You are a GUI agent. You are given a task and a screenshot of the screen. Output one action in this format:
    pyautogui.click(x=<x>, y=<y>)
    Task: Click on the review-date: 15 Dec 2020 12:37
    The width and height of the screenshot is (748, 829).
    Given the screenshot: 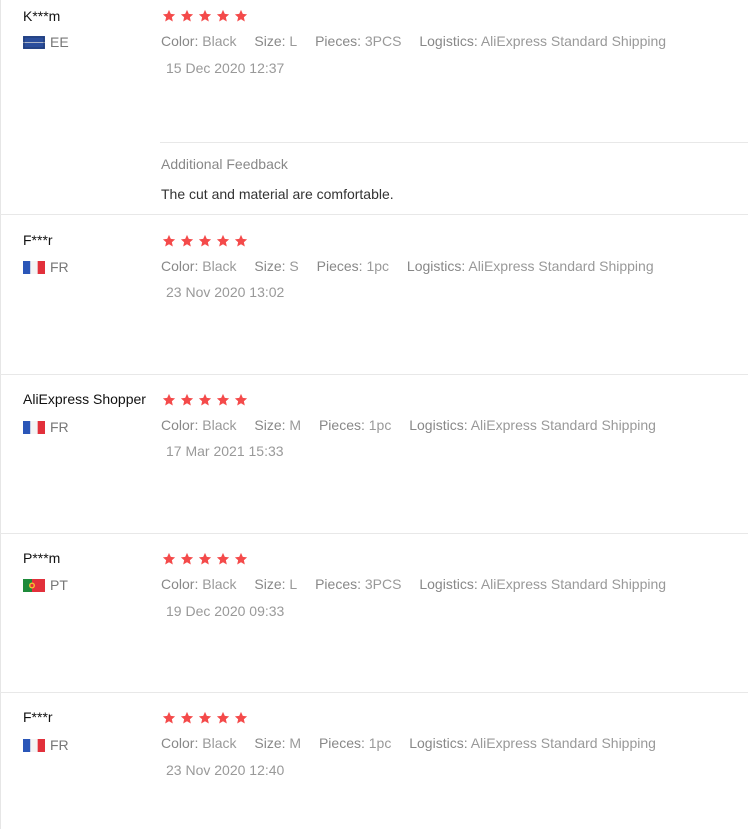 What is the action you would take?
    pyautogui.click(x=225, y=68)
    